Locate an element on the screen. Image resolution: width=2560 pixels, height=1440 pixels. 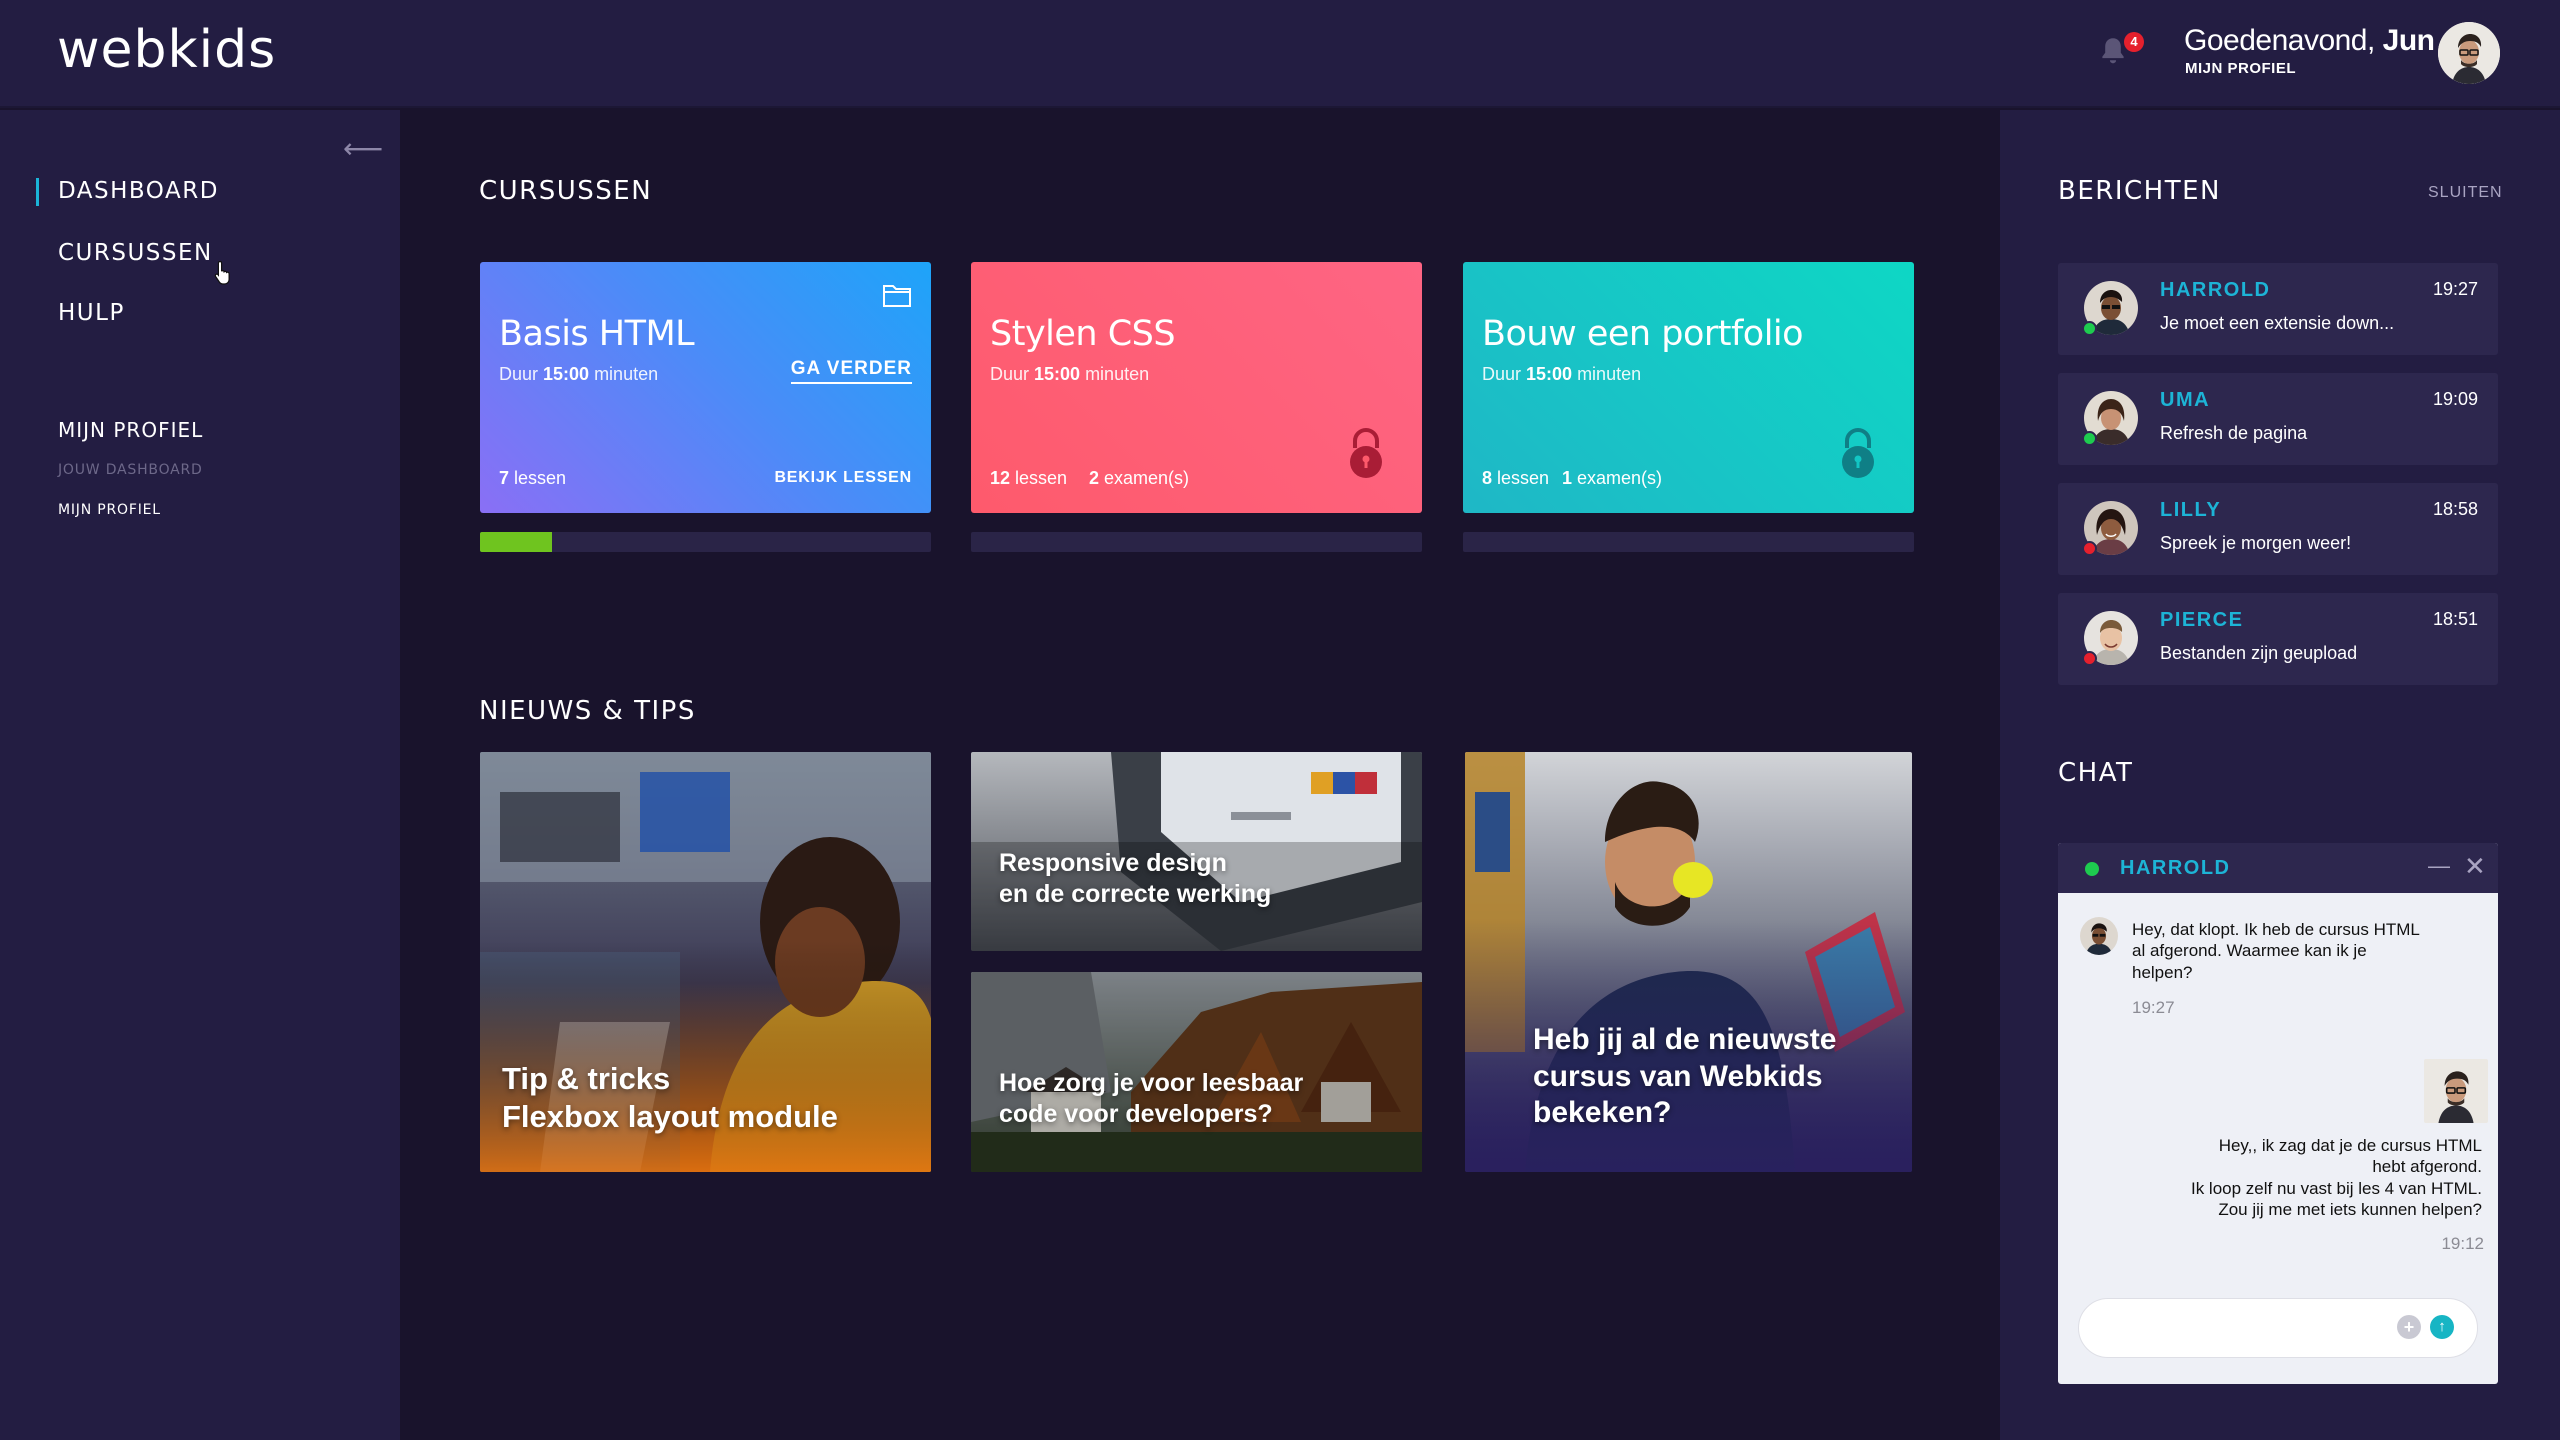
news-card-responsive: Responsive design en de correcte werking is located at coordinates (1196, 851).